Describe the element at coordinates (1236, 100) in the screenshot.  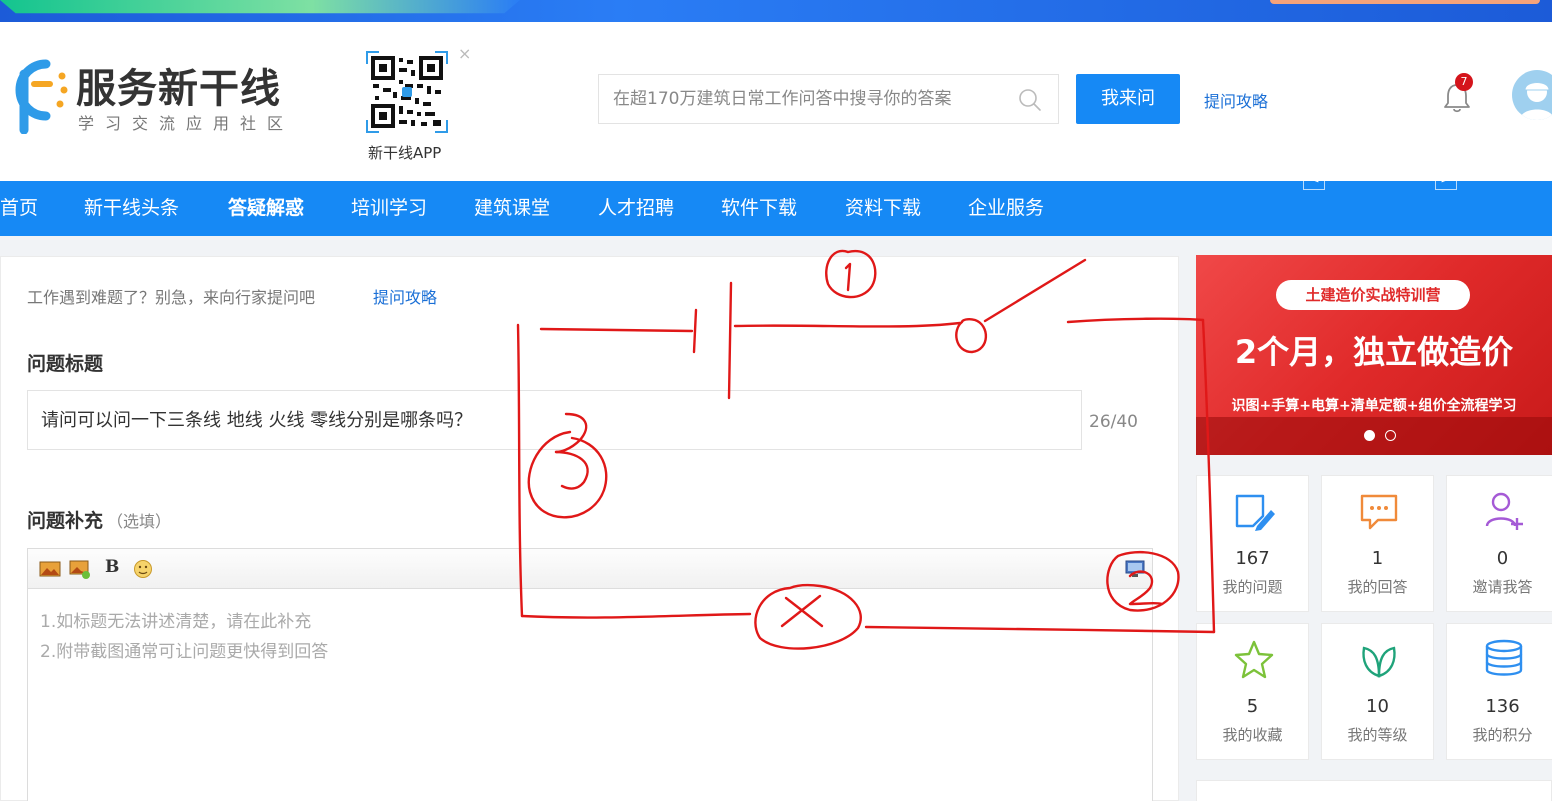
I see `ask-guide-link: 提问攻略` at that location.